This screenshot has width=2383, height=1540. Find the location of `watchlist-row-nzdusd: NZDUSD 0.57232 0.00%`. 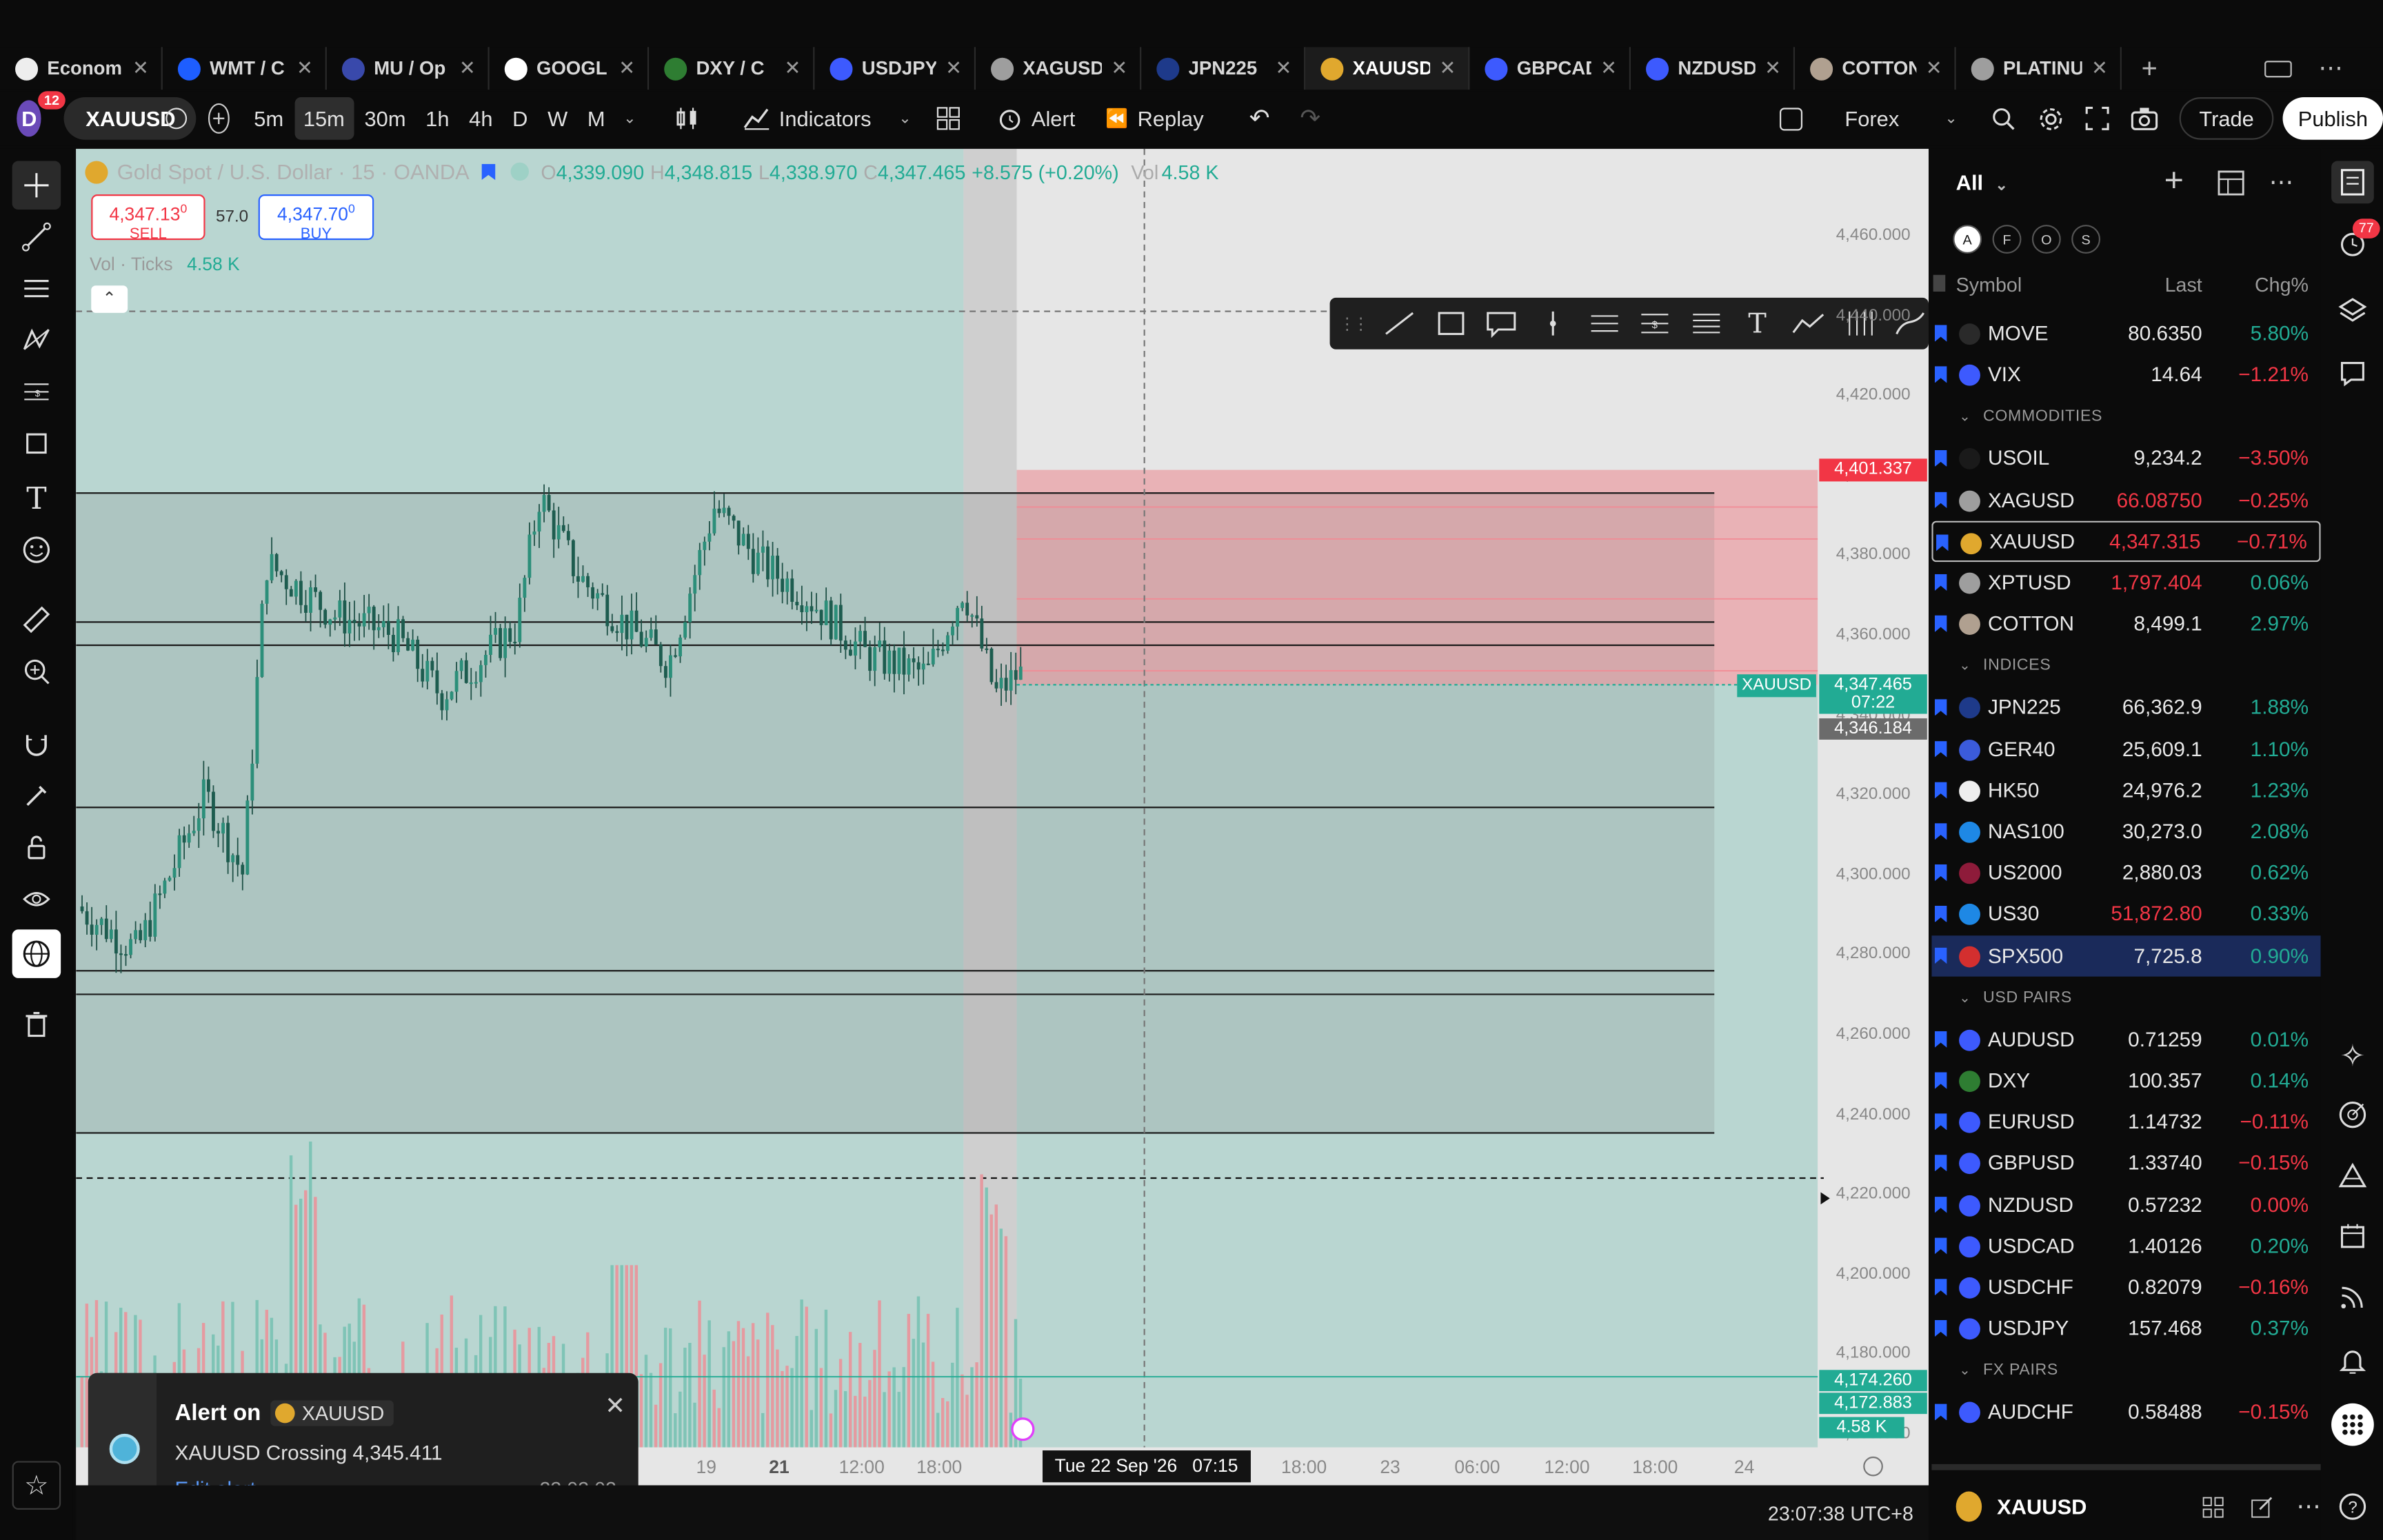

watchlist-row-nzdusd: NZDUSD 0.57232 0.00% is located at coordinates (2125, 1205).